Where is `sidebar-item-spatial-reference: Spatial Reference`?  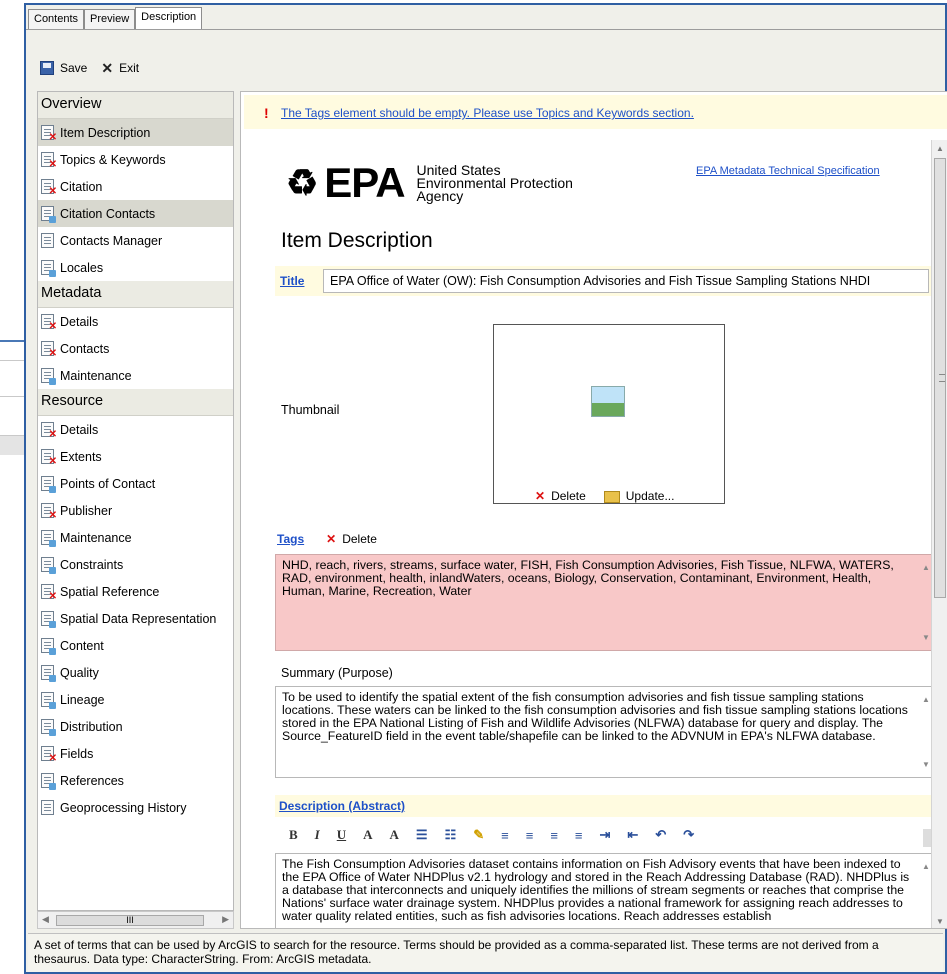
sidebar-item-spatial-reference: Spatial Reference is located at coordinates (135, 591).